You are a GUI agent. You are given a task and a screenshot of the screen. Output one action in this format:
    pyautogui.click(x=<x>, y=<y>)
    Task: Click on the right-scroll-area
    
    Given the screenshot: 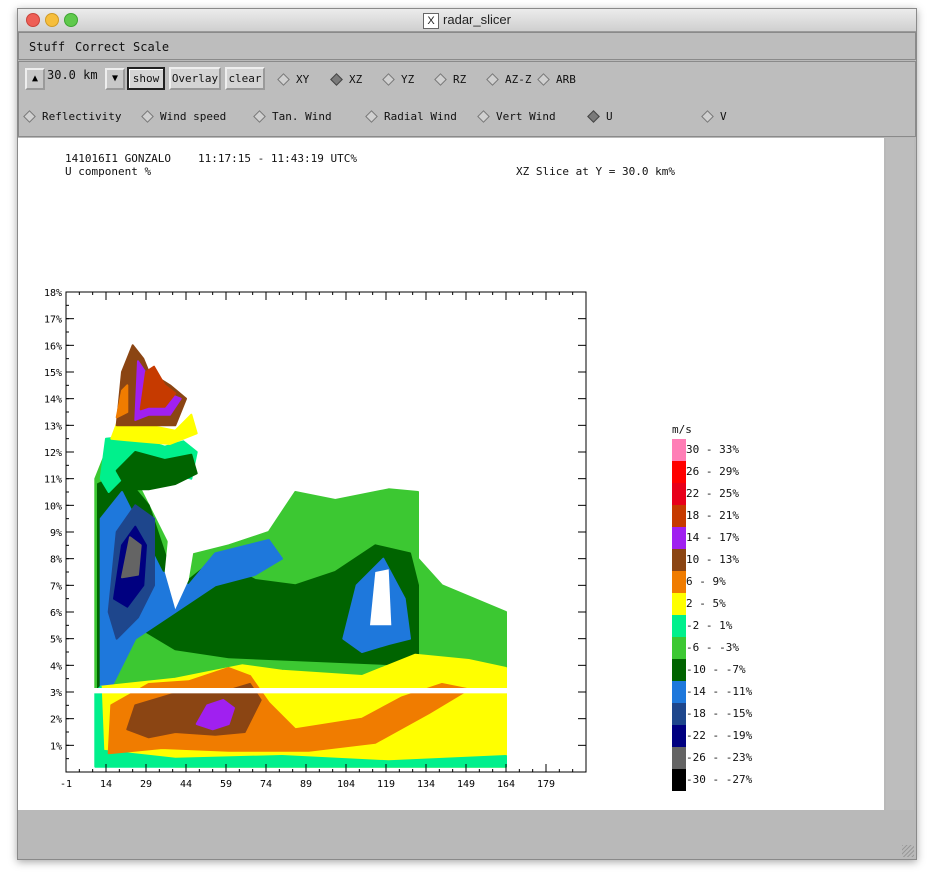 What is the action you would take?
    pyautogui.click(x=900, y=474)
    